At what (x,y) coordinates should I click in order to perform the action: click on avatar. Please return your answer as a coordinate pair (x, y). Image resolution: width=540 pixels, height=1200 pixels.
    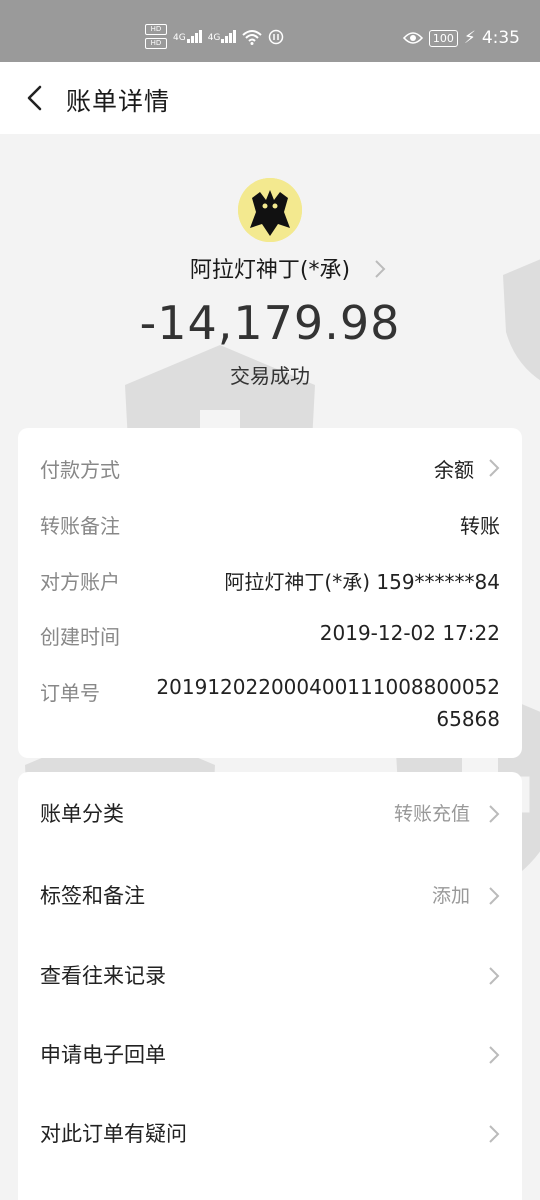
    Looking at the image, I should click on (270, 210).